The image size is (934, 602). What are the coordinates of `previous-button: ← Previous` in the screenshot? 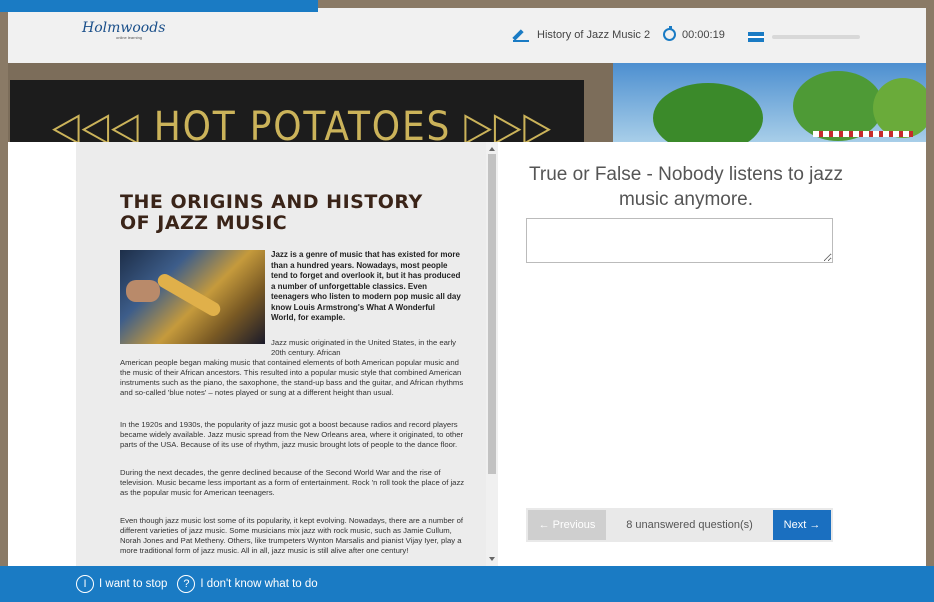 It's located at (567, 525).